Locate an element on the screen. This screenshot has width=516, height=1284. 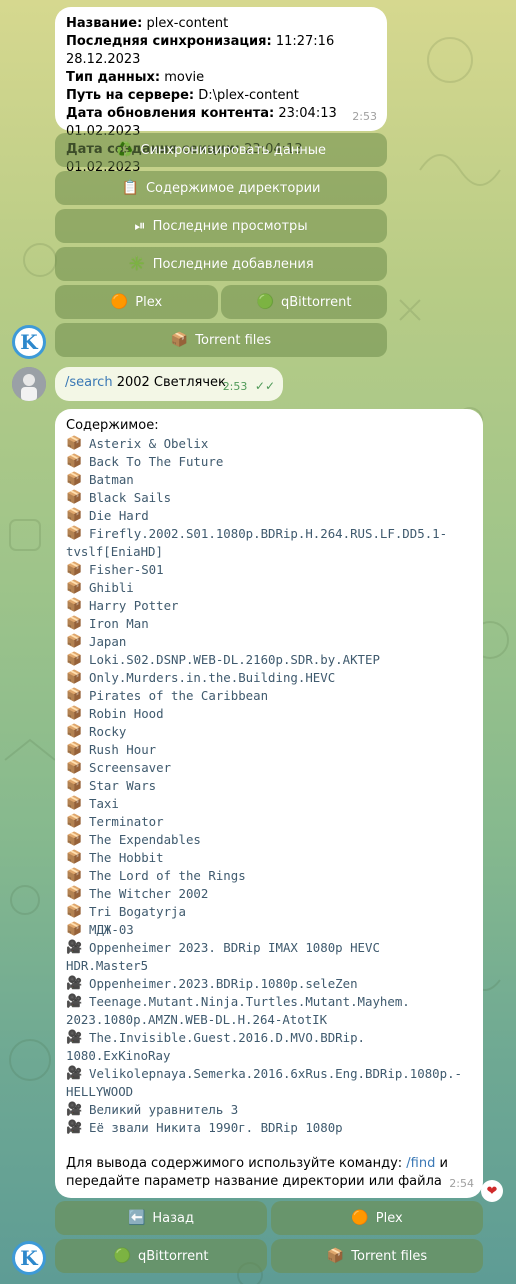
item-name: Её звали Никита 1990г. BDRip 1080p is located at coordinates (216, 1127).